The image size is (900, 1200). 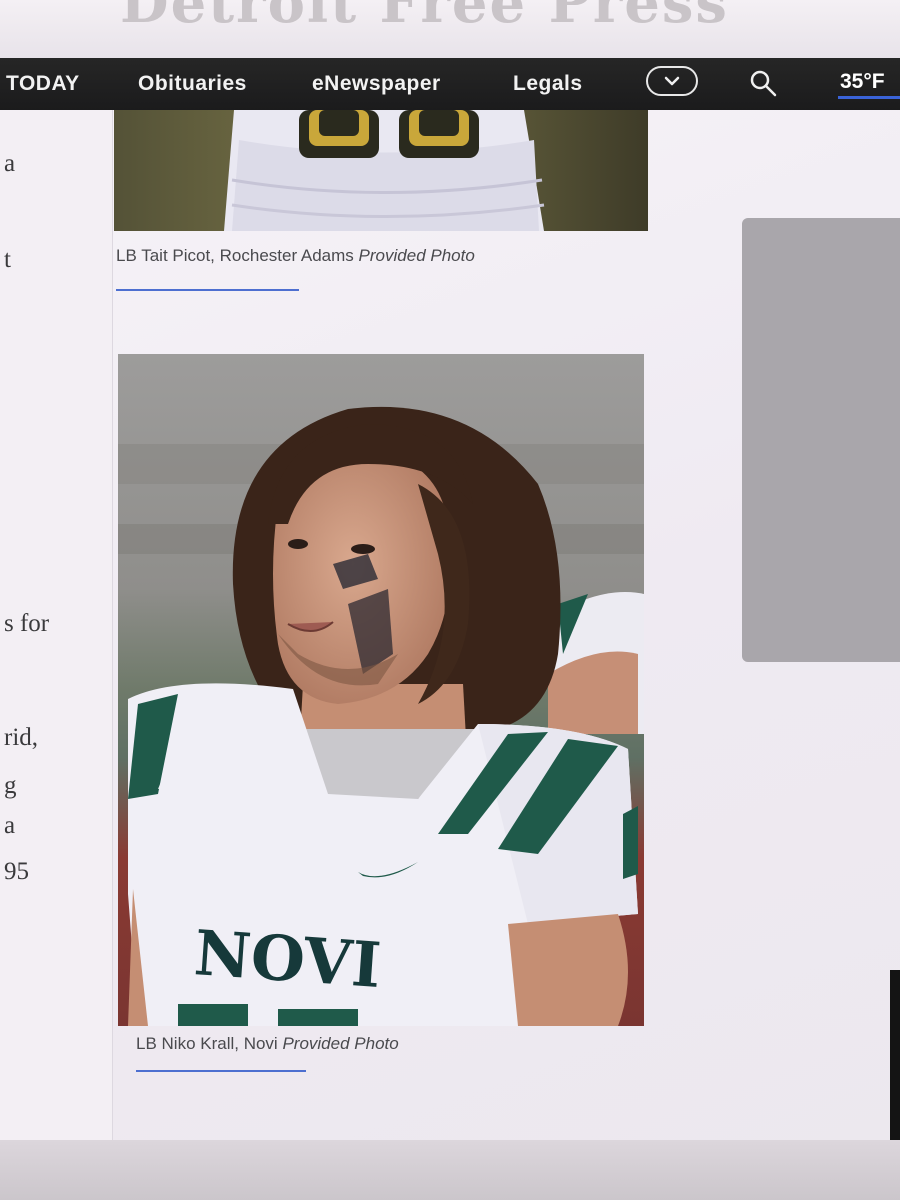 What do you see at coordinates (763, 83) in the screenshot?
I see `search-icon` at bounding box center [763, 83].